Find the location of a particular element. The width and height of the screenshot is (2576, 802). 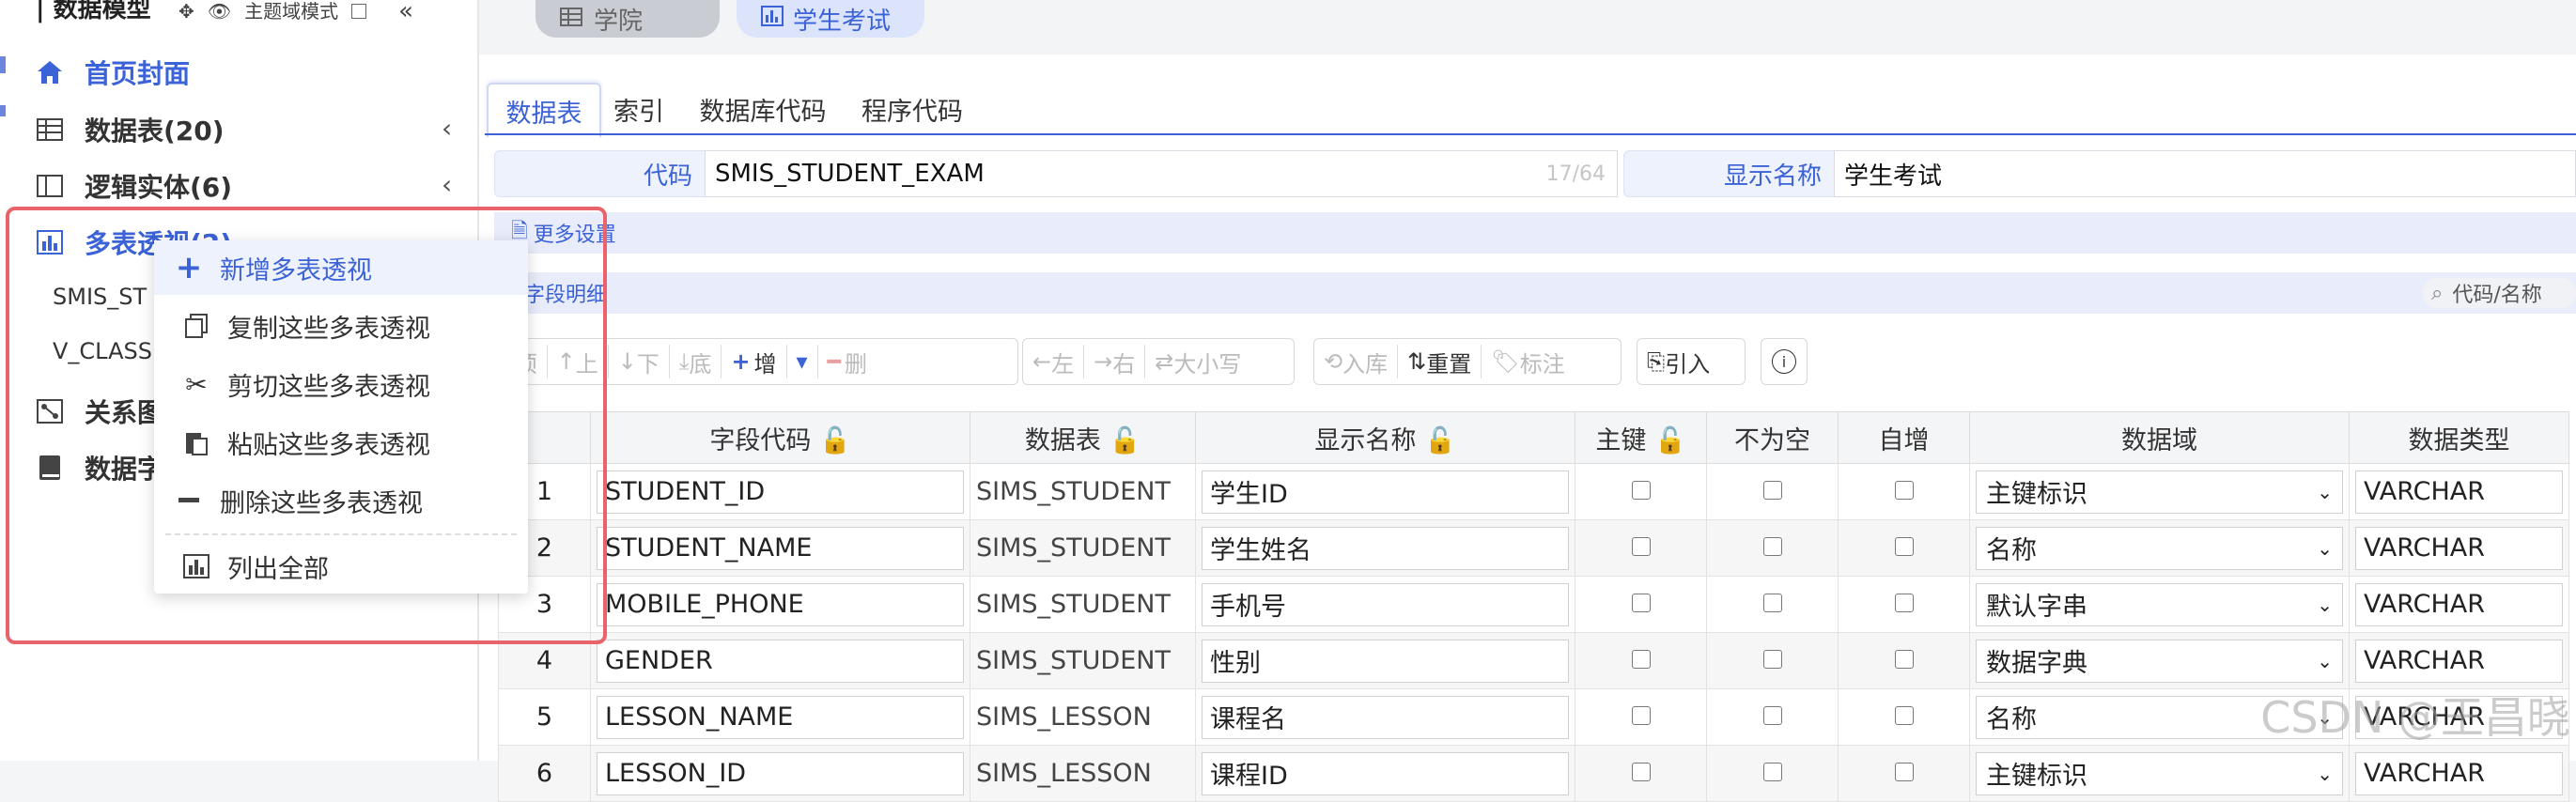

reset-button: ⇅ 重置 is located at coordinates (1439, 361).